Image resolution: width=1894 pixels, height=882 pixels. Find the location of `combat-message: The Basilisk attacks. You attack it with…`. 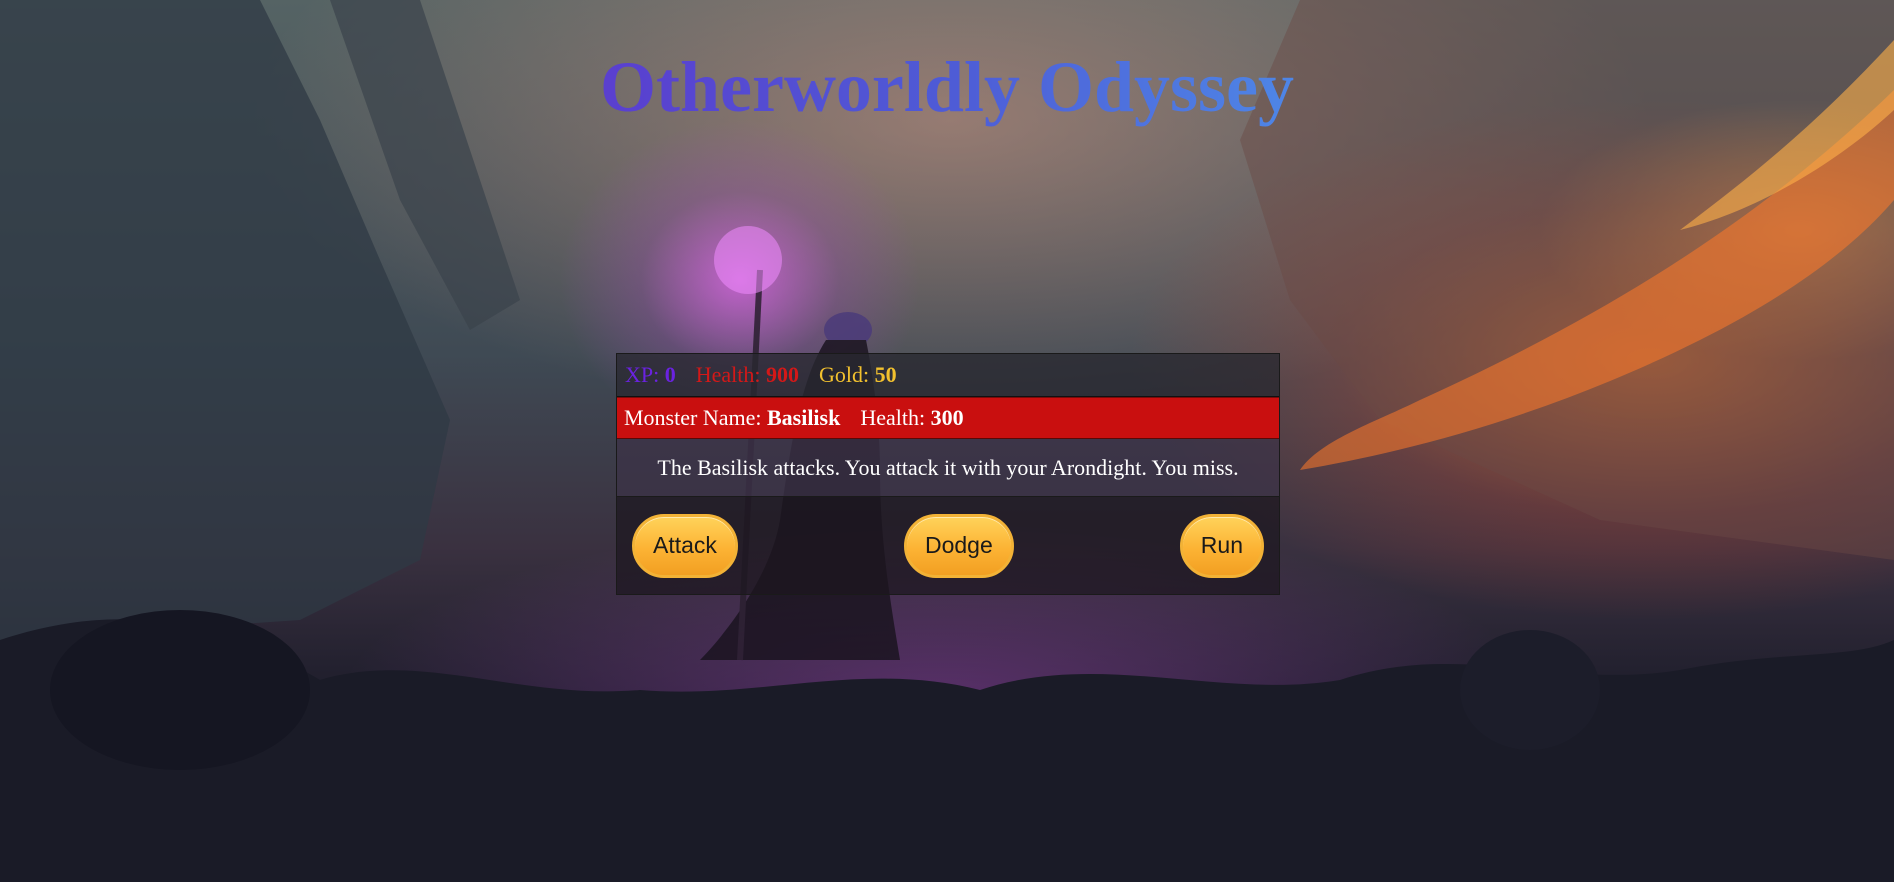

combat-message: The Basilisk attacks. You attack it with… is located at coordinates (948, 468).